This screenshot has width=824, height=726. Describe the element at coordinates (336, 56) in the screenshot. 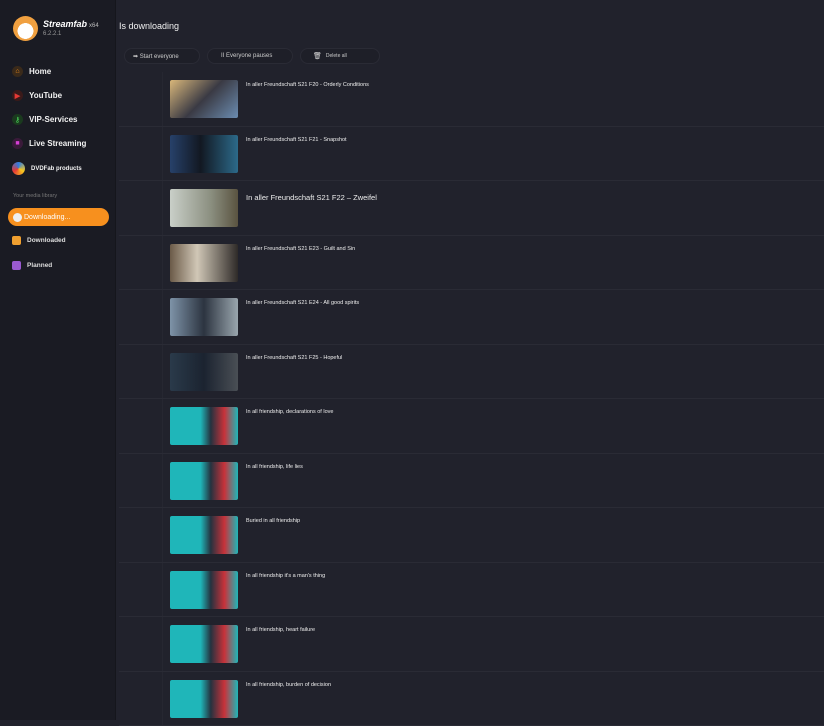

I see `delete-all-label: Delete all` at that location.